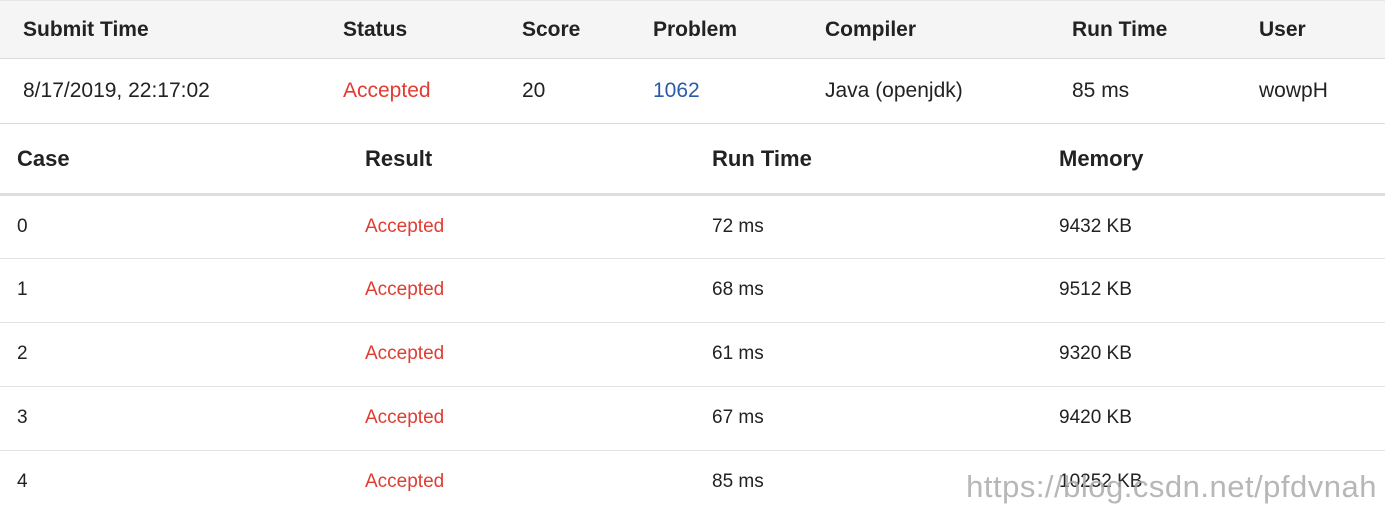  What do you see at coordinates (551, 29) in the screenshot?
I see `header-score: Score` at bounding box center [551, 29].